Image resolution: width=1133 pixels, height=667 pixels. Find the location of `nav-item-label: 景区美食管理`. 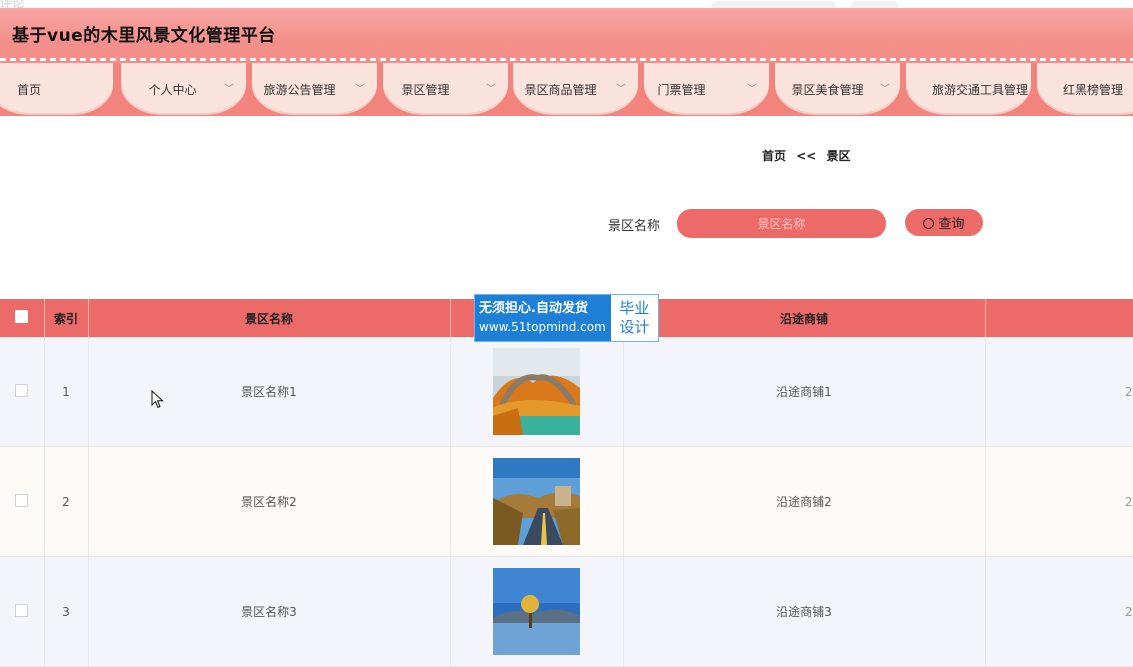

nav-item-label: 景区美食管理 is located at coordinates (827, 90).